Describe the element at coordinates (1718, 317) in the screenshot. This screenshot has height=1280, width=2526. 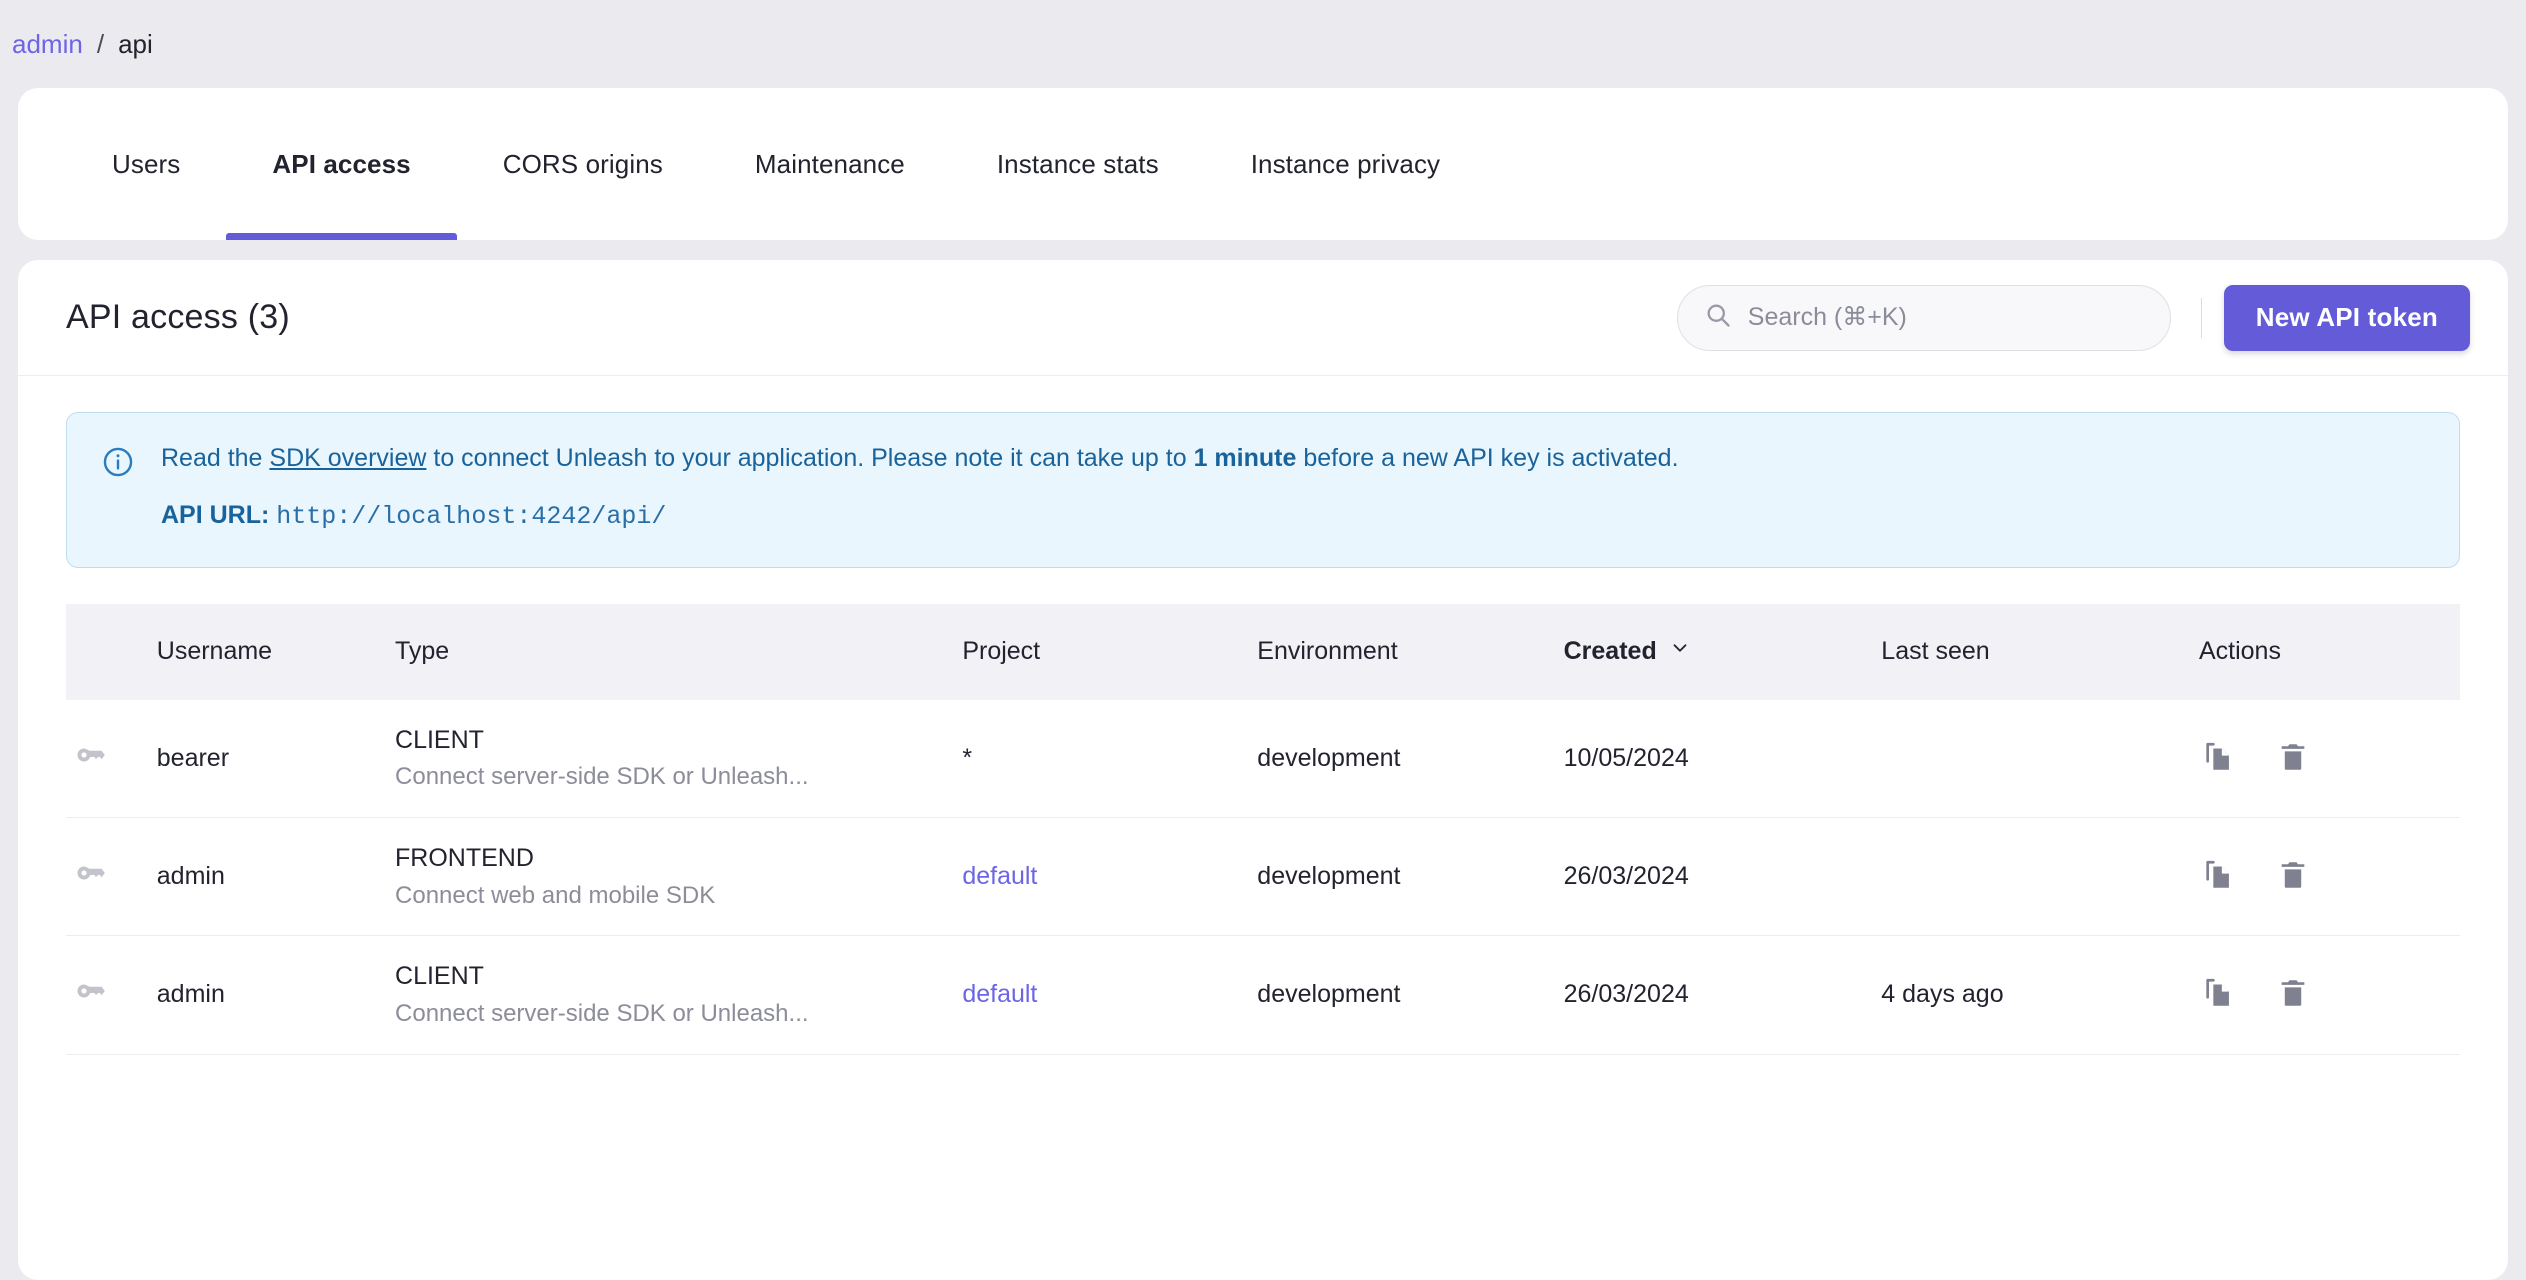
I see `search-icon` at that location.